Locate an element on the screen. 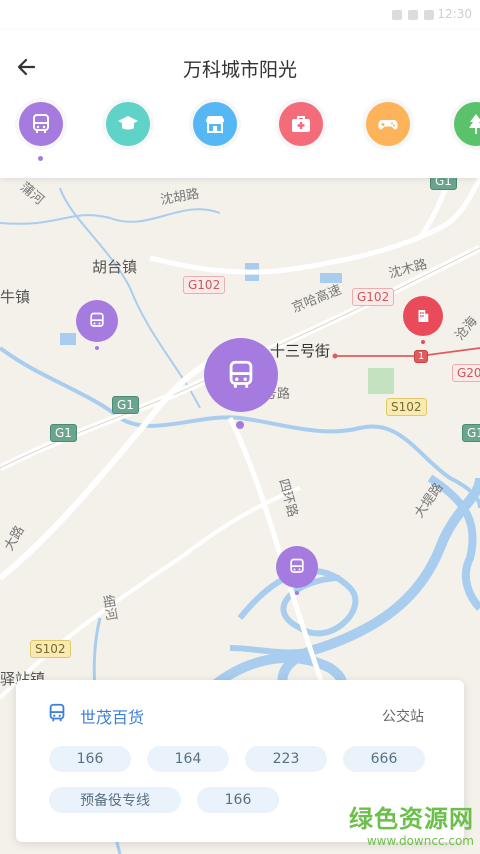  watermark-title: 绿色资源网 is located at coordinates (411, 819).